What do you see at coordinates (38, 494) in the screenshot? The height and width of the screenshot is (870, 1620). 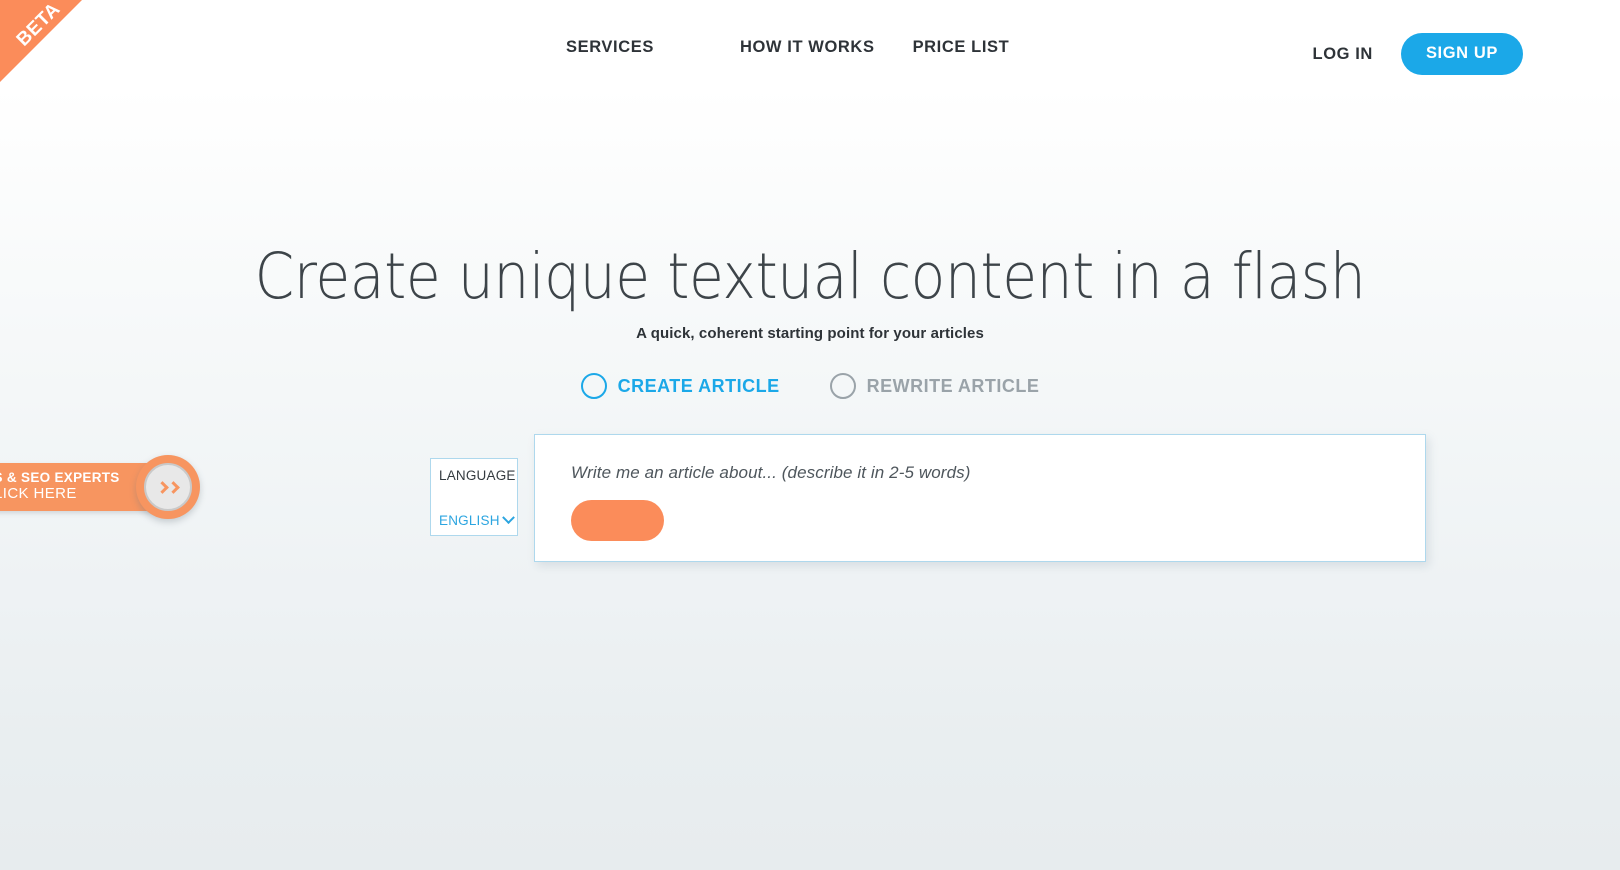 I see `promo-call-to-action: CLICK HERE` at bounding box center [38, 494].